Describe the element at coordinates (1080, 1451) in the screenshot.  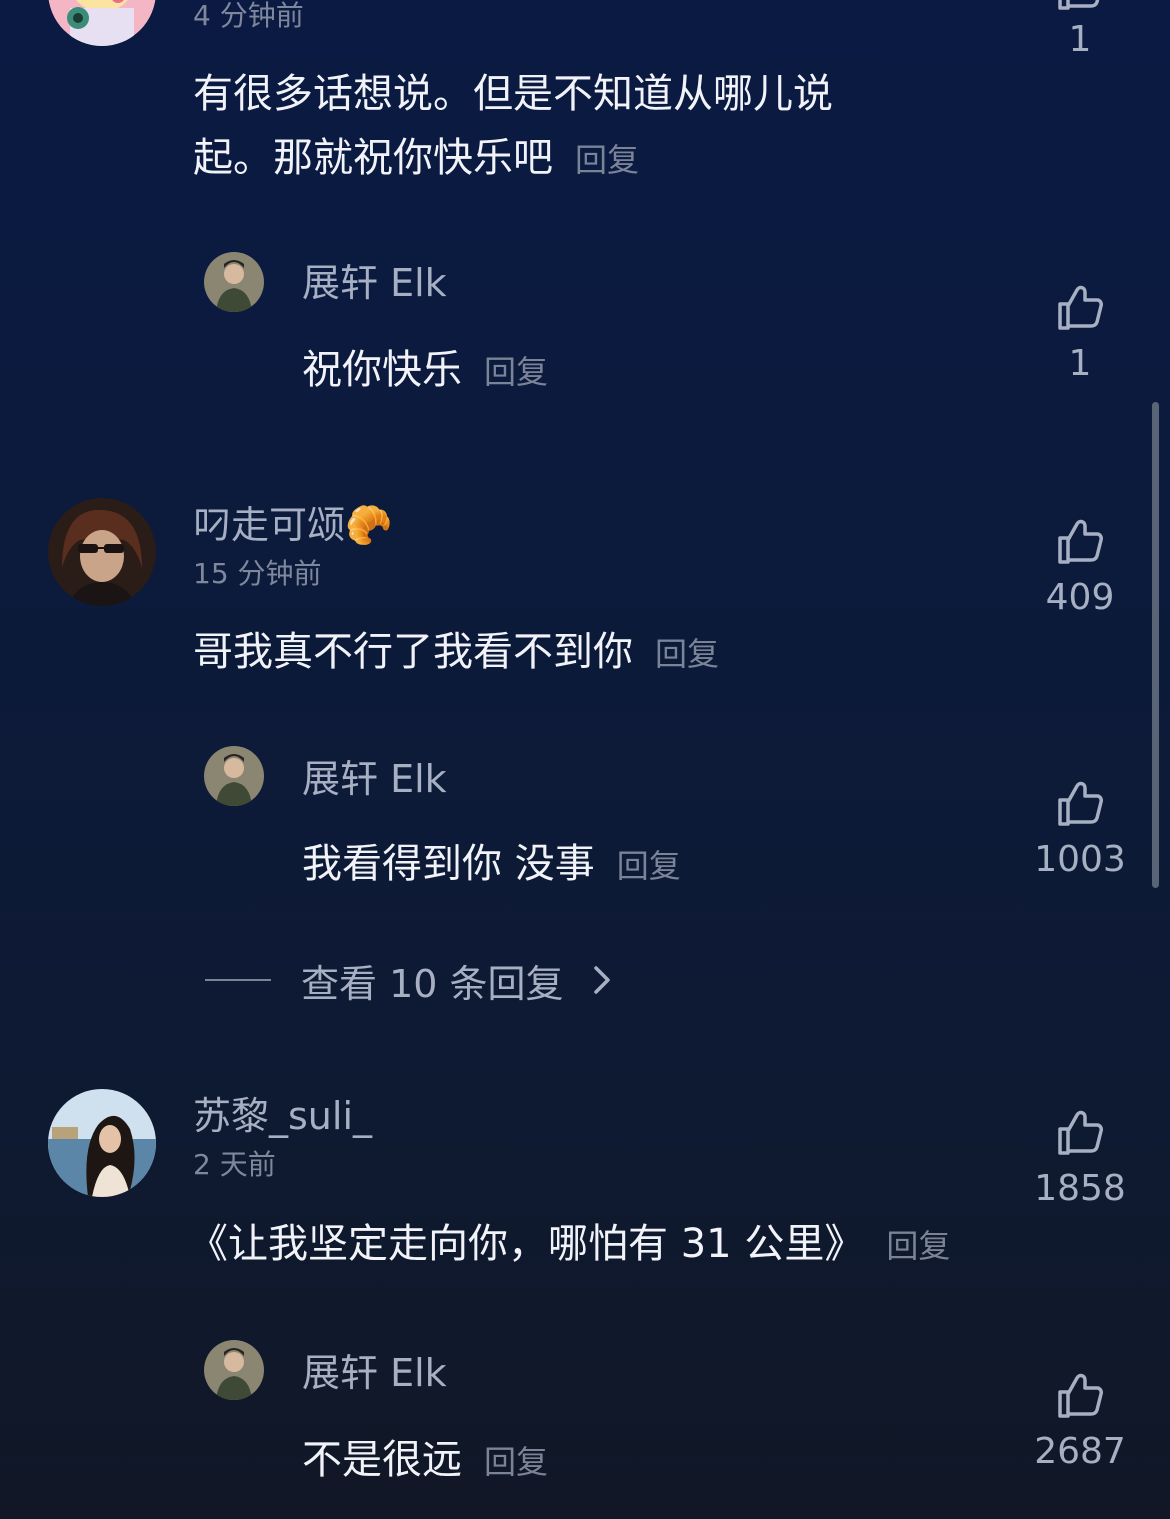
I see `like-count: 2687` at that location.